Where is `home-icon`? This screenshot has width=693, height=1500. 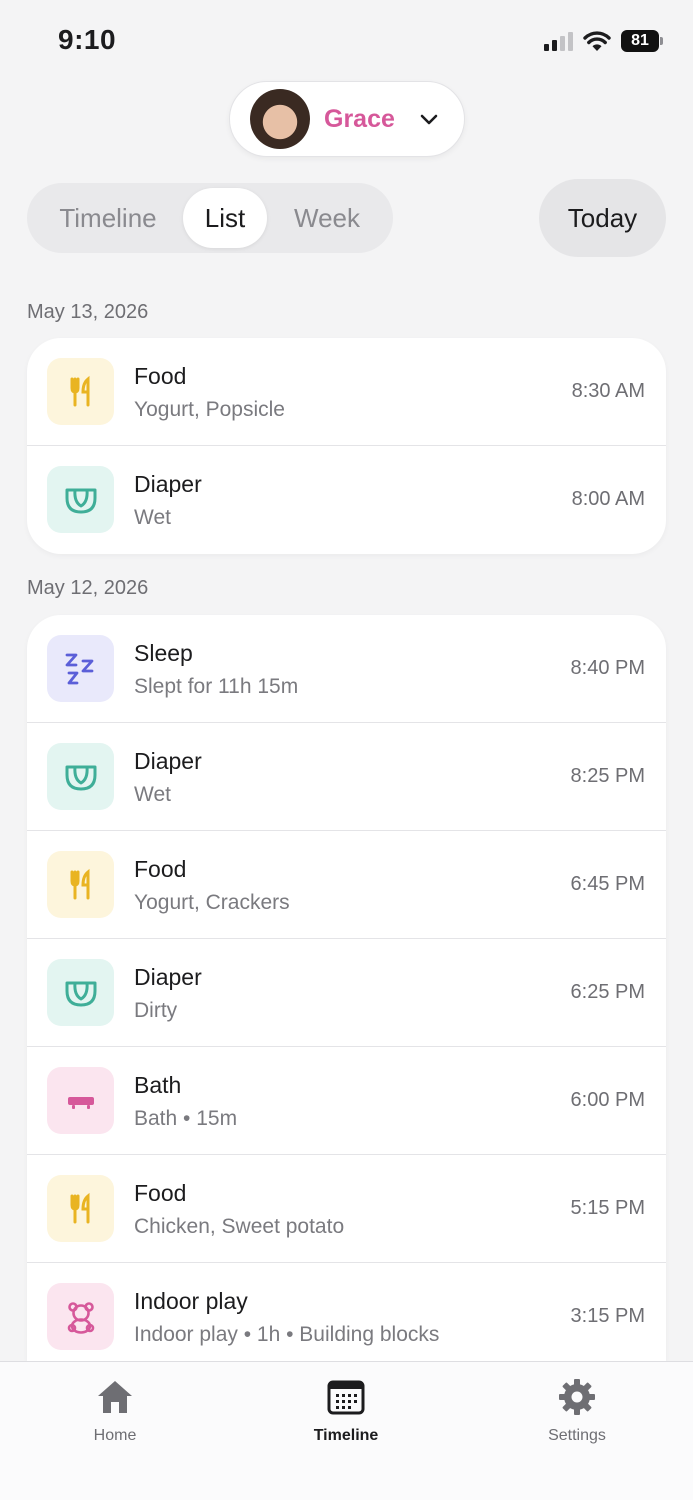 home-icon is located at coordinates (115, 1397).